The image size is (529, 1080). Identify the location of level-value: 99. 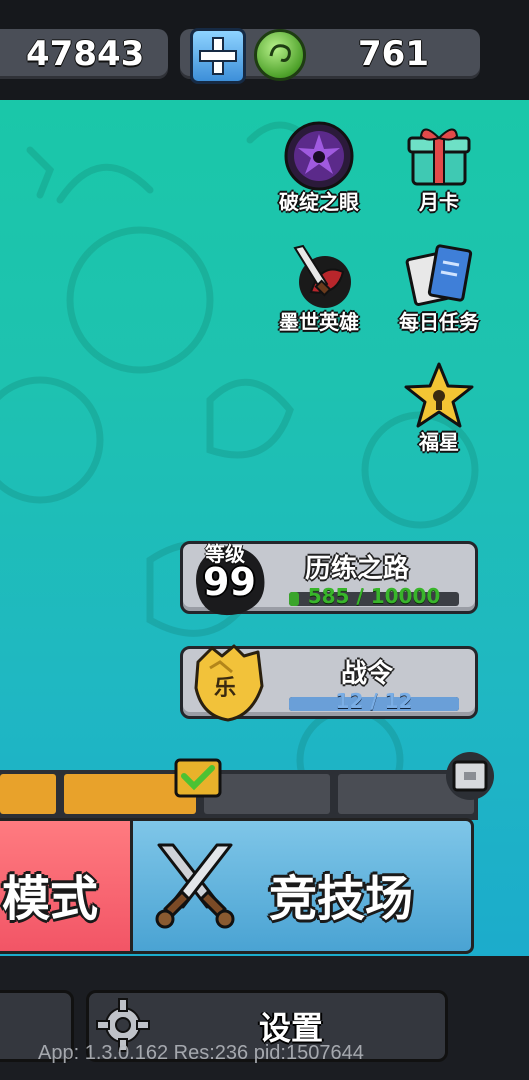
(229, 582).